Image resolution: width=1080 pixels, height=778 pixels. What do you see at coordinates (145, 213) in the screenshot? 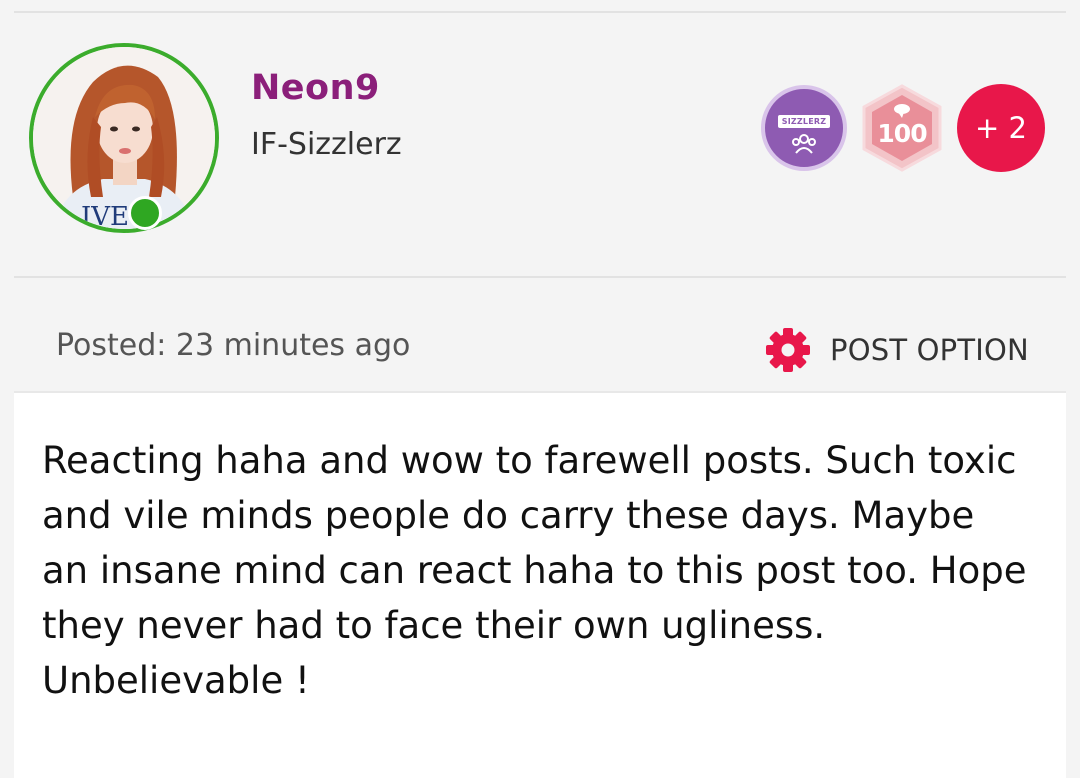
I see `online-status-indicator` at bounding box center [145, 213].